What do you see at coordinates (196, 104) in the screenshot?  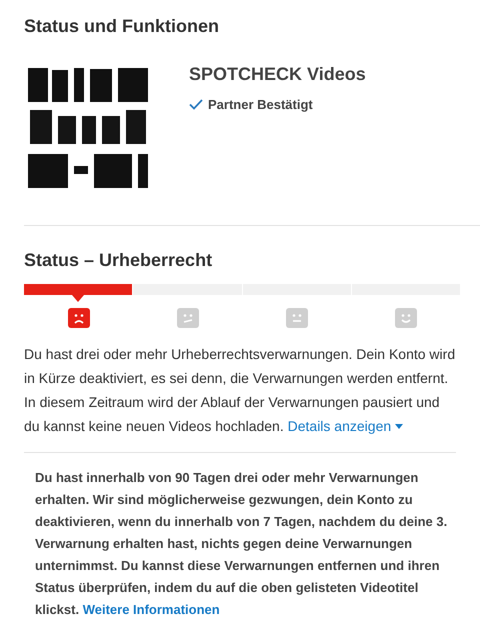 I see `checkmark-icon` at bounding box center [196, 104].